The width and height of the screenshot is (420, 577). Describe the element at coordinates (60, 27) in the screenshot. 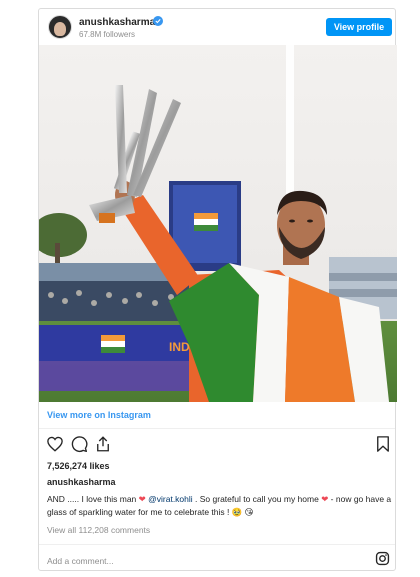

I see `avatar` at that location.